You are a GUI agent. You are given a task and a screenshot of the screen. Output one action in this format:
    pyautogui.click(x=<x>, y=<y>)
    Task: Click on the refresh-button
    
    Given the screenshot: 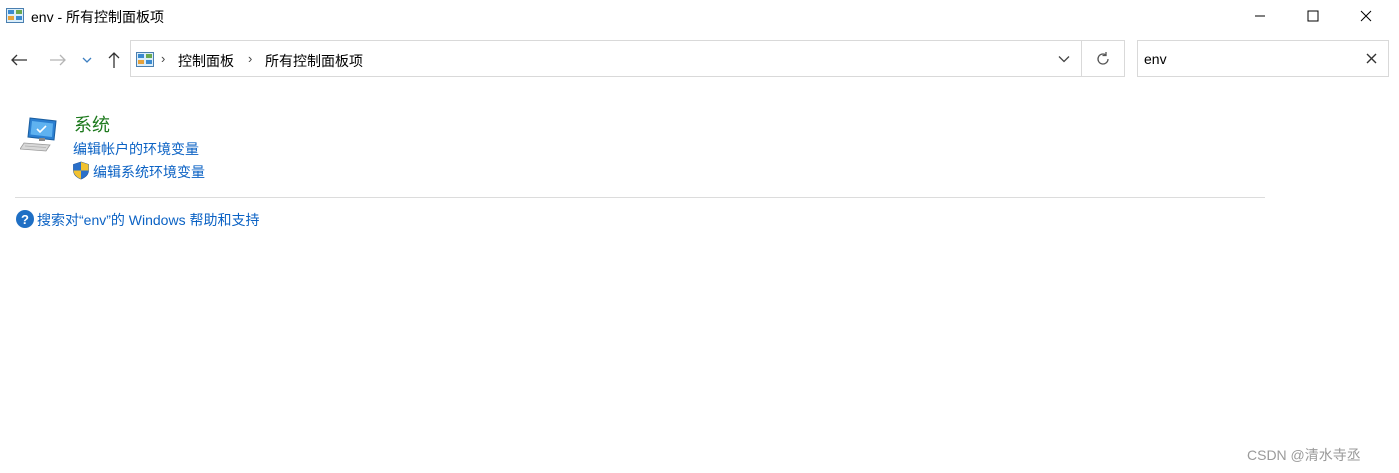 What is the action you would take?
    pyautogui.click(x=1103, y=58)
    